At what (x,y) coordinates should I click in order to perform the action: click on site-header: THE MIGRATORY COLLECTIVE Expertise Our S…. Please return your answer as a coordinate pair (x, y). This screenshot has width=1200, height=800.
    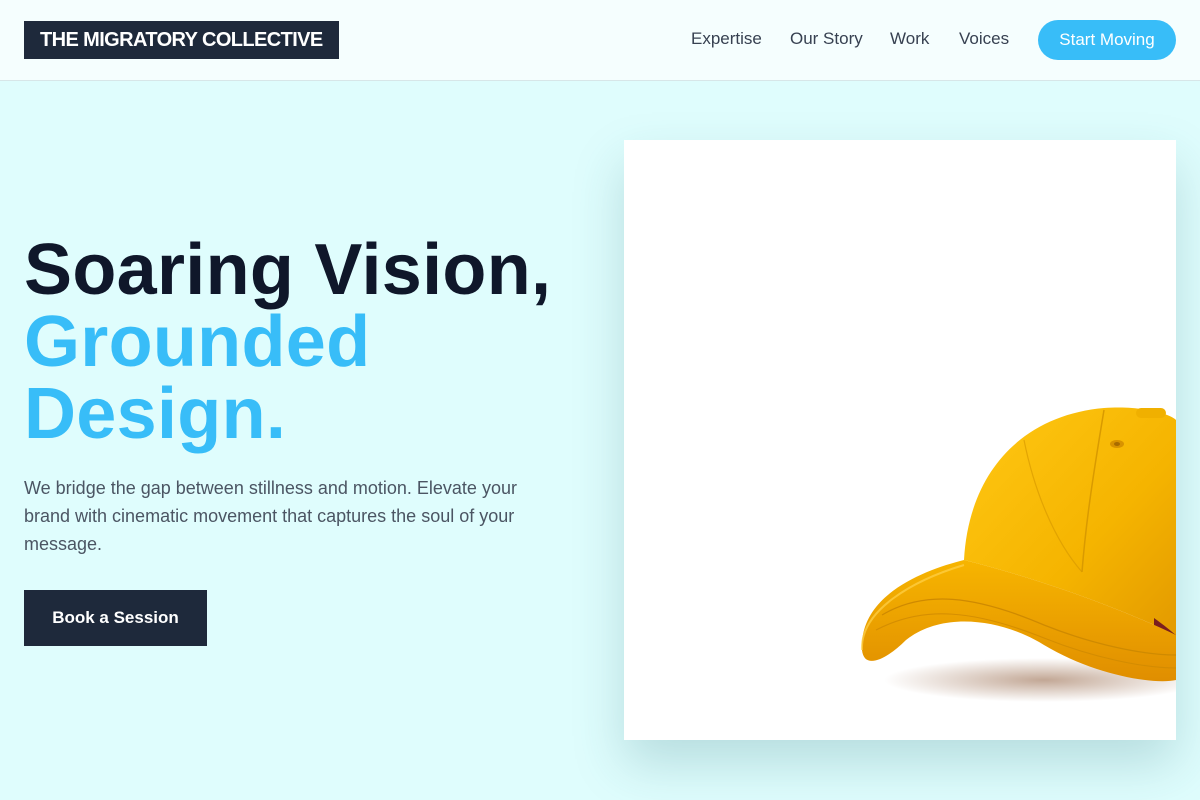
    Looking at the image, I should click on (600, 40).